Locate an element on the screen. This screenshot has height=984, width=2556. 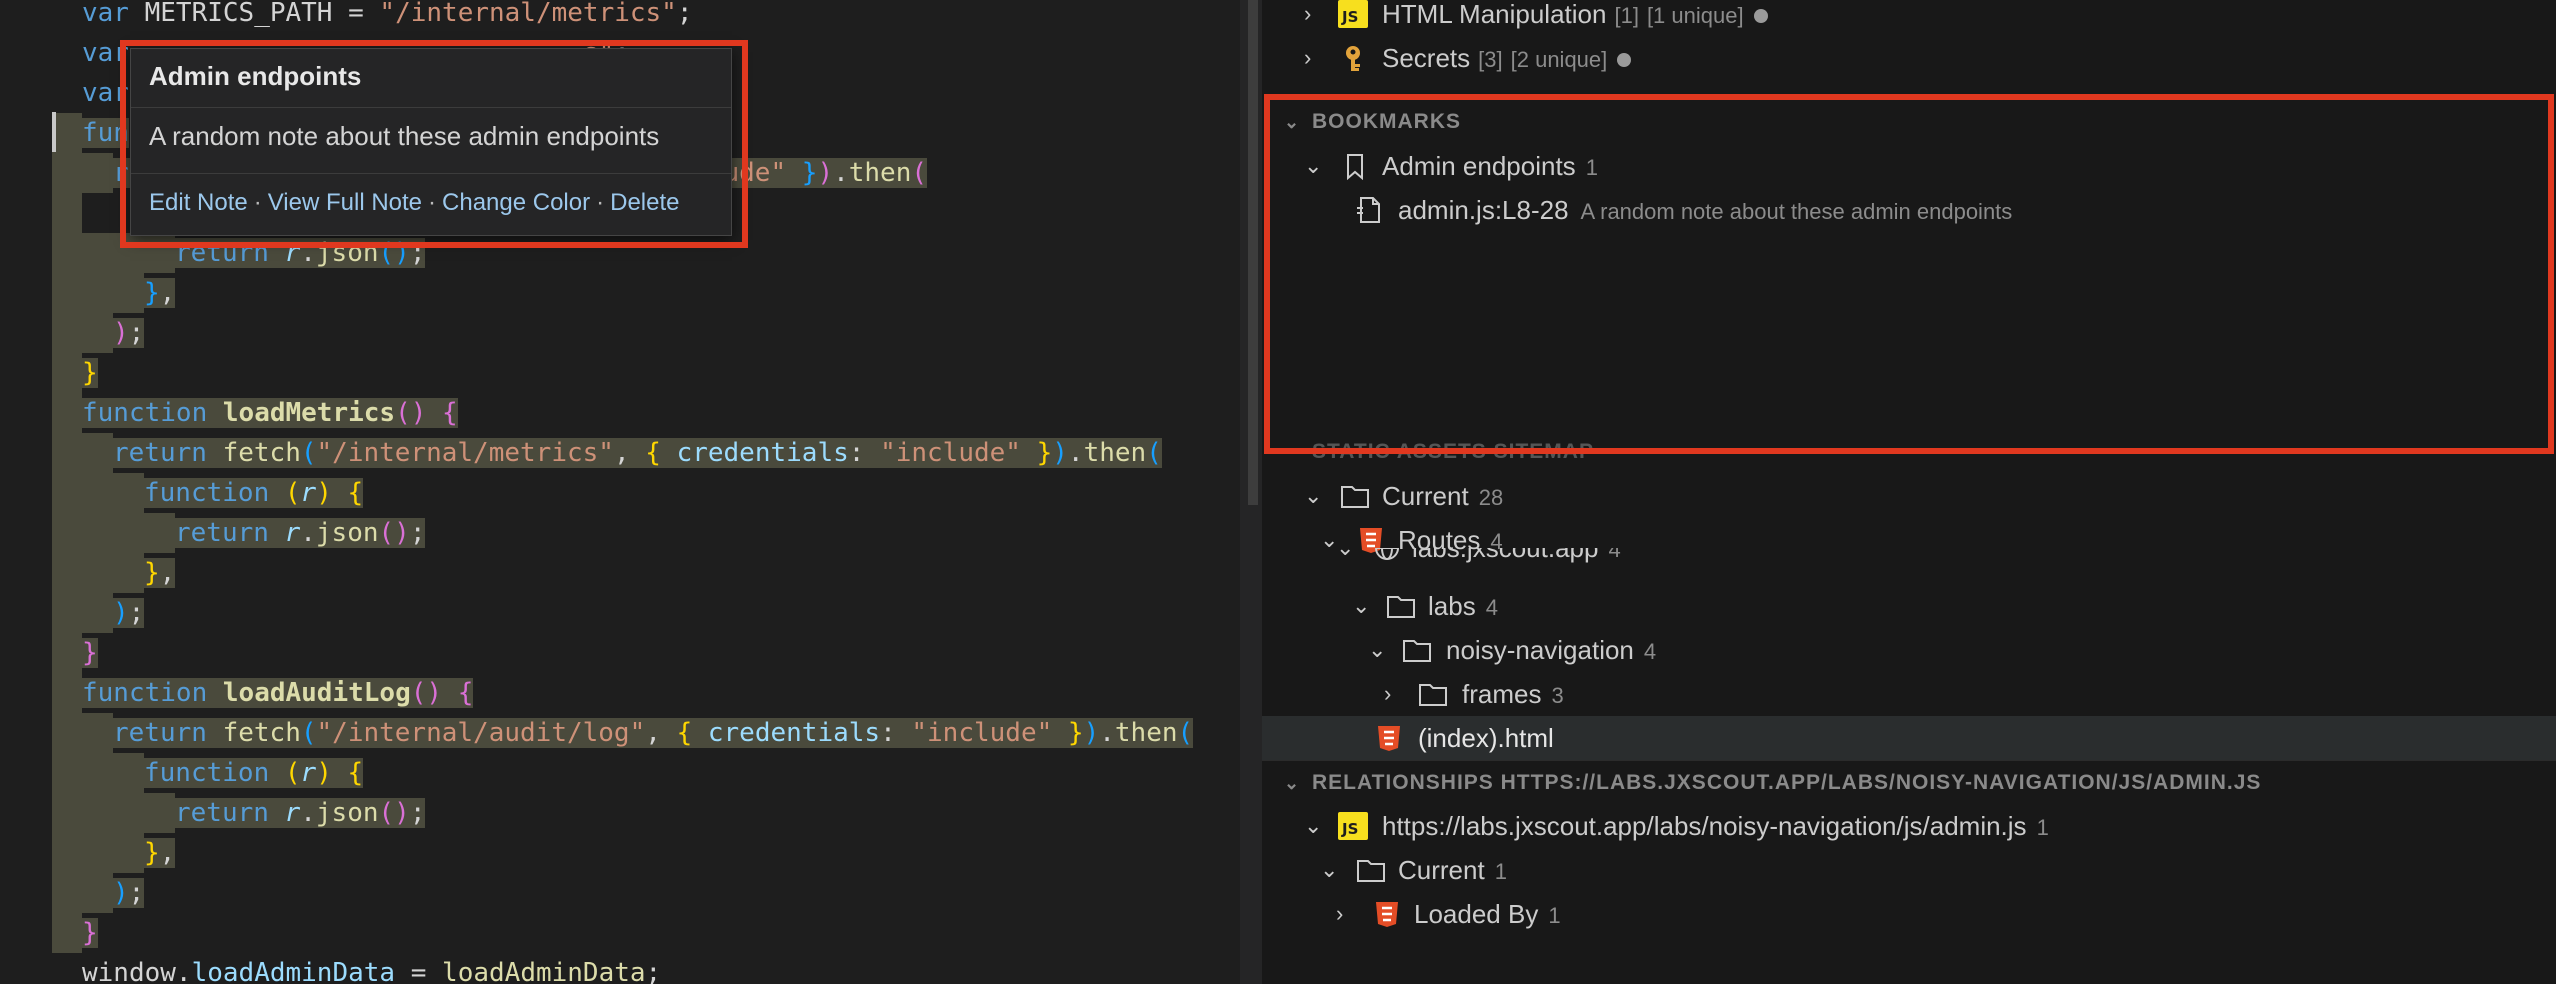
folder-icon is located at coordinates (1401, 607).